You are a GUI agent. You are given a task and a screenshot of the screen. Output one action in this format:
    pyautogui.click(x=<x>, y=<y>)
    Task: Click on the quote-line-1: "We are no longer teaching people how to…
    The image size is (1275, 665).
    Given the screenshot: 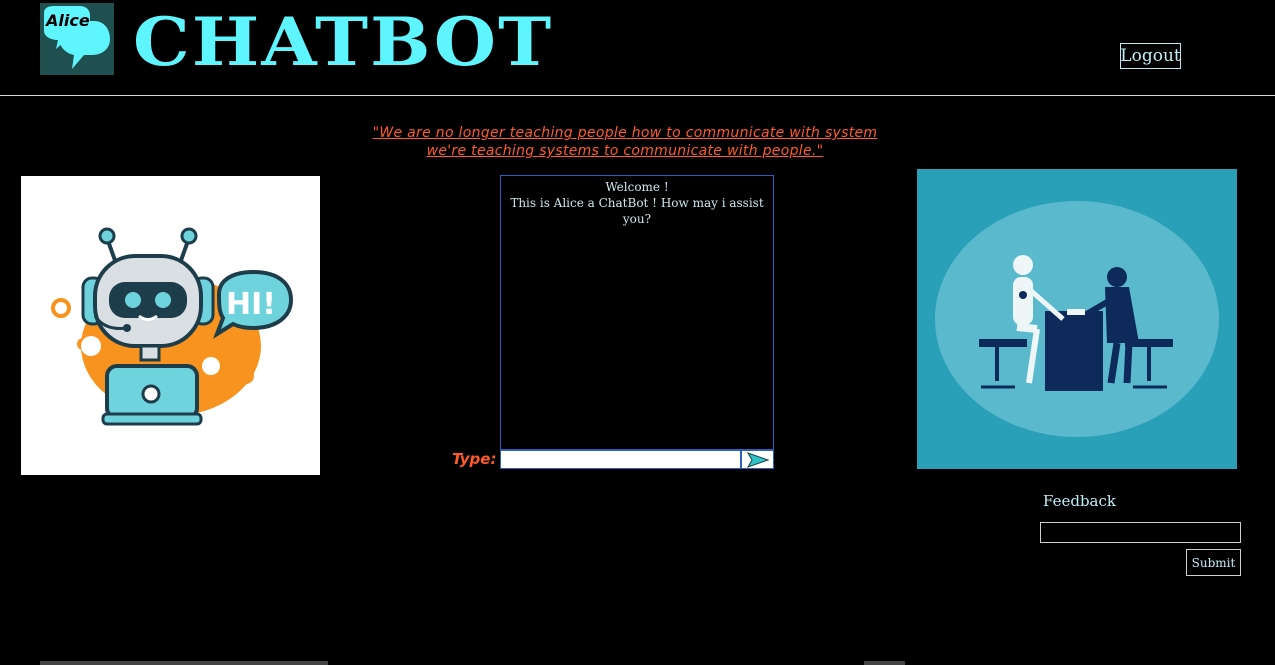 What is the action you would take?
    pyautogui.click(x=625, y=133)
    